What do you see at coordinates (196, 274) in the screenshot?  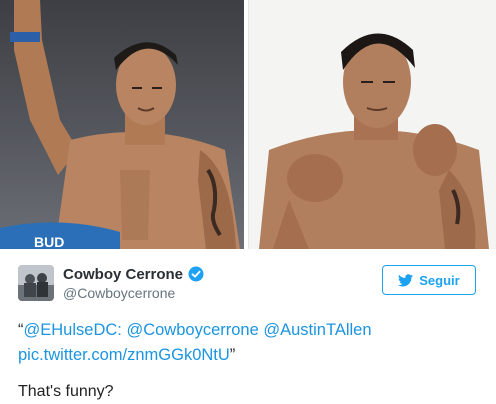 I see `verified-badge-icon` at bounding box center [196, 274].